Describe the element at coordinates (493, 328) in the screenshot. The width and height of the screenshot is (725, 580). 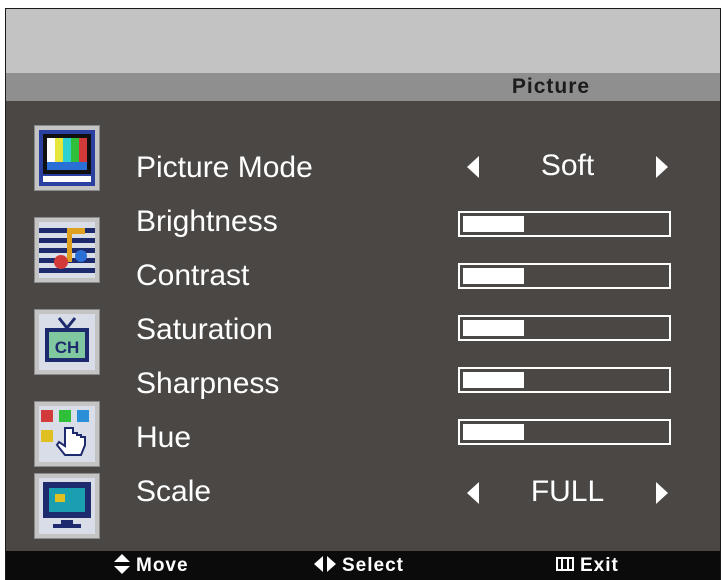
I see `saturation-slider-fill` at that location.